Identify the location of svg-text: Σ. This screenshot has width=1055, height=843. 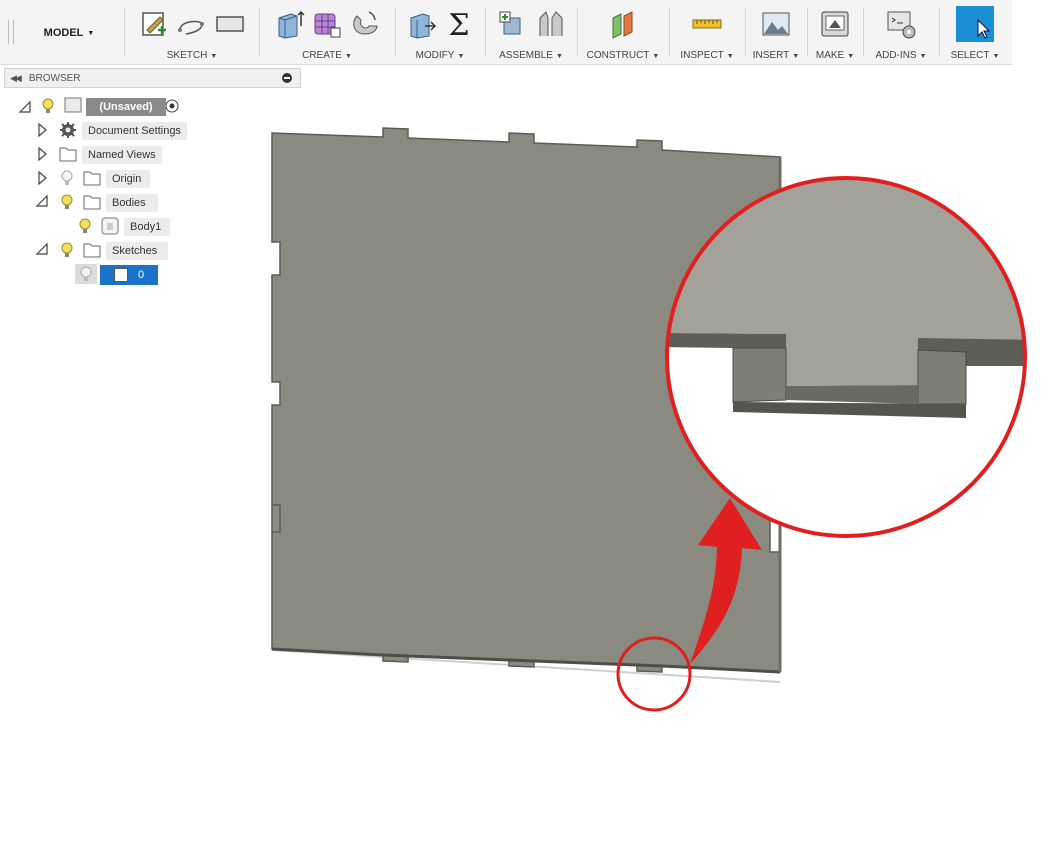
(458, 24).